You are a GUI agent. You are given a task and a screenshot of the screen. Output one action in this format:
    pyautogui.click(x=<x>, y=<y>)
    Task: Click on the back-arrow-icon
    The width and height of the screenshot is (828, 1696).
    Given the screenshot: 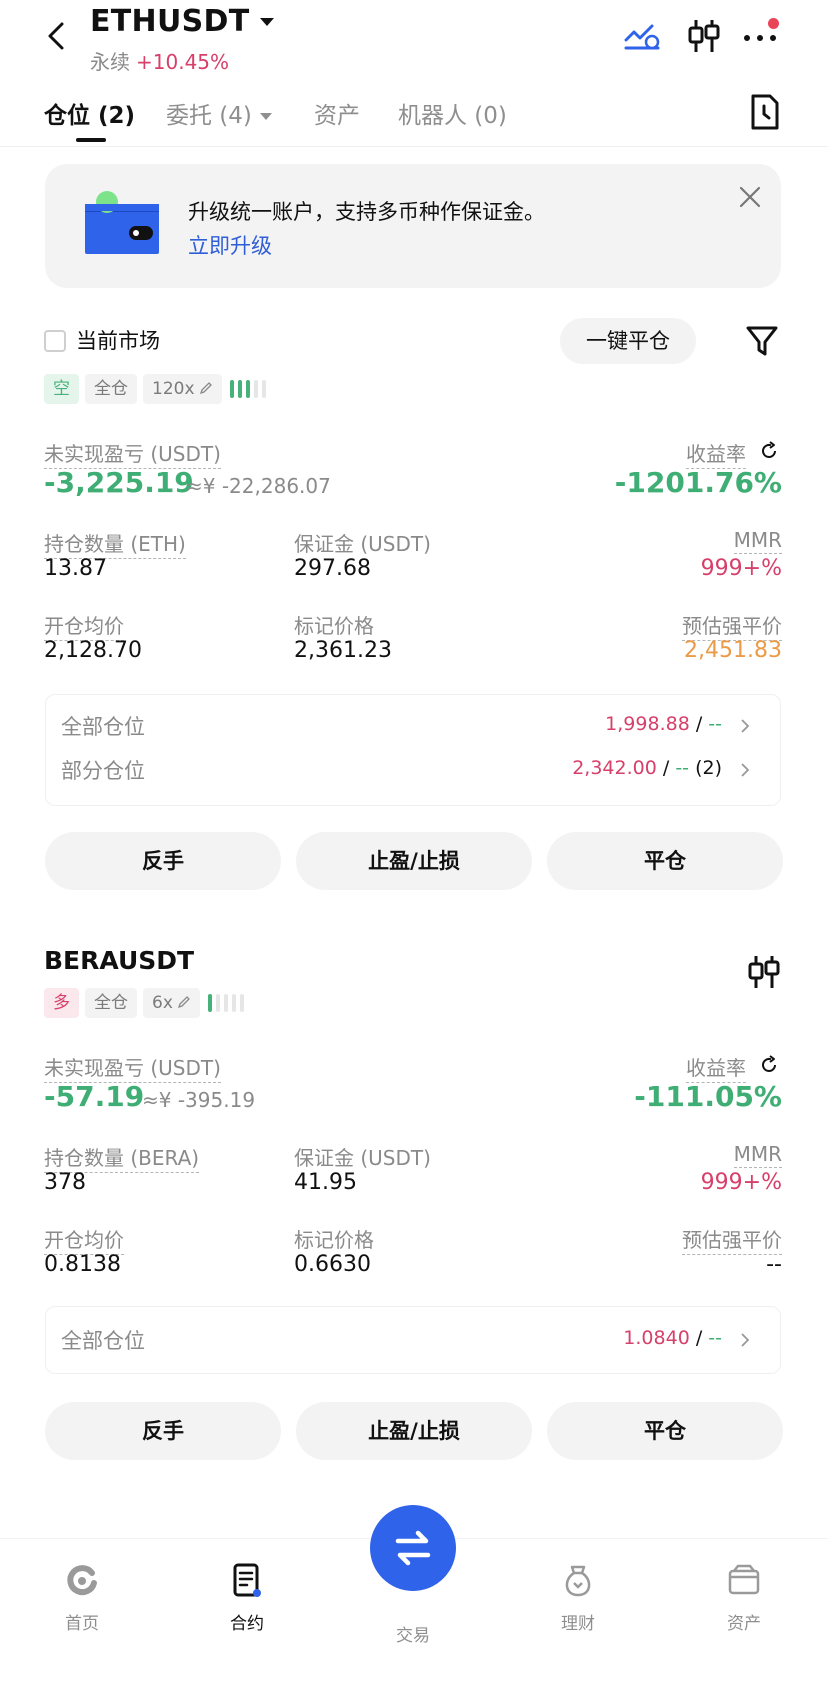 What is the action you would take?
    pyautogui.click(x=58, y=36)
    